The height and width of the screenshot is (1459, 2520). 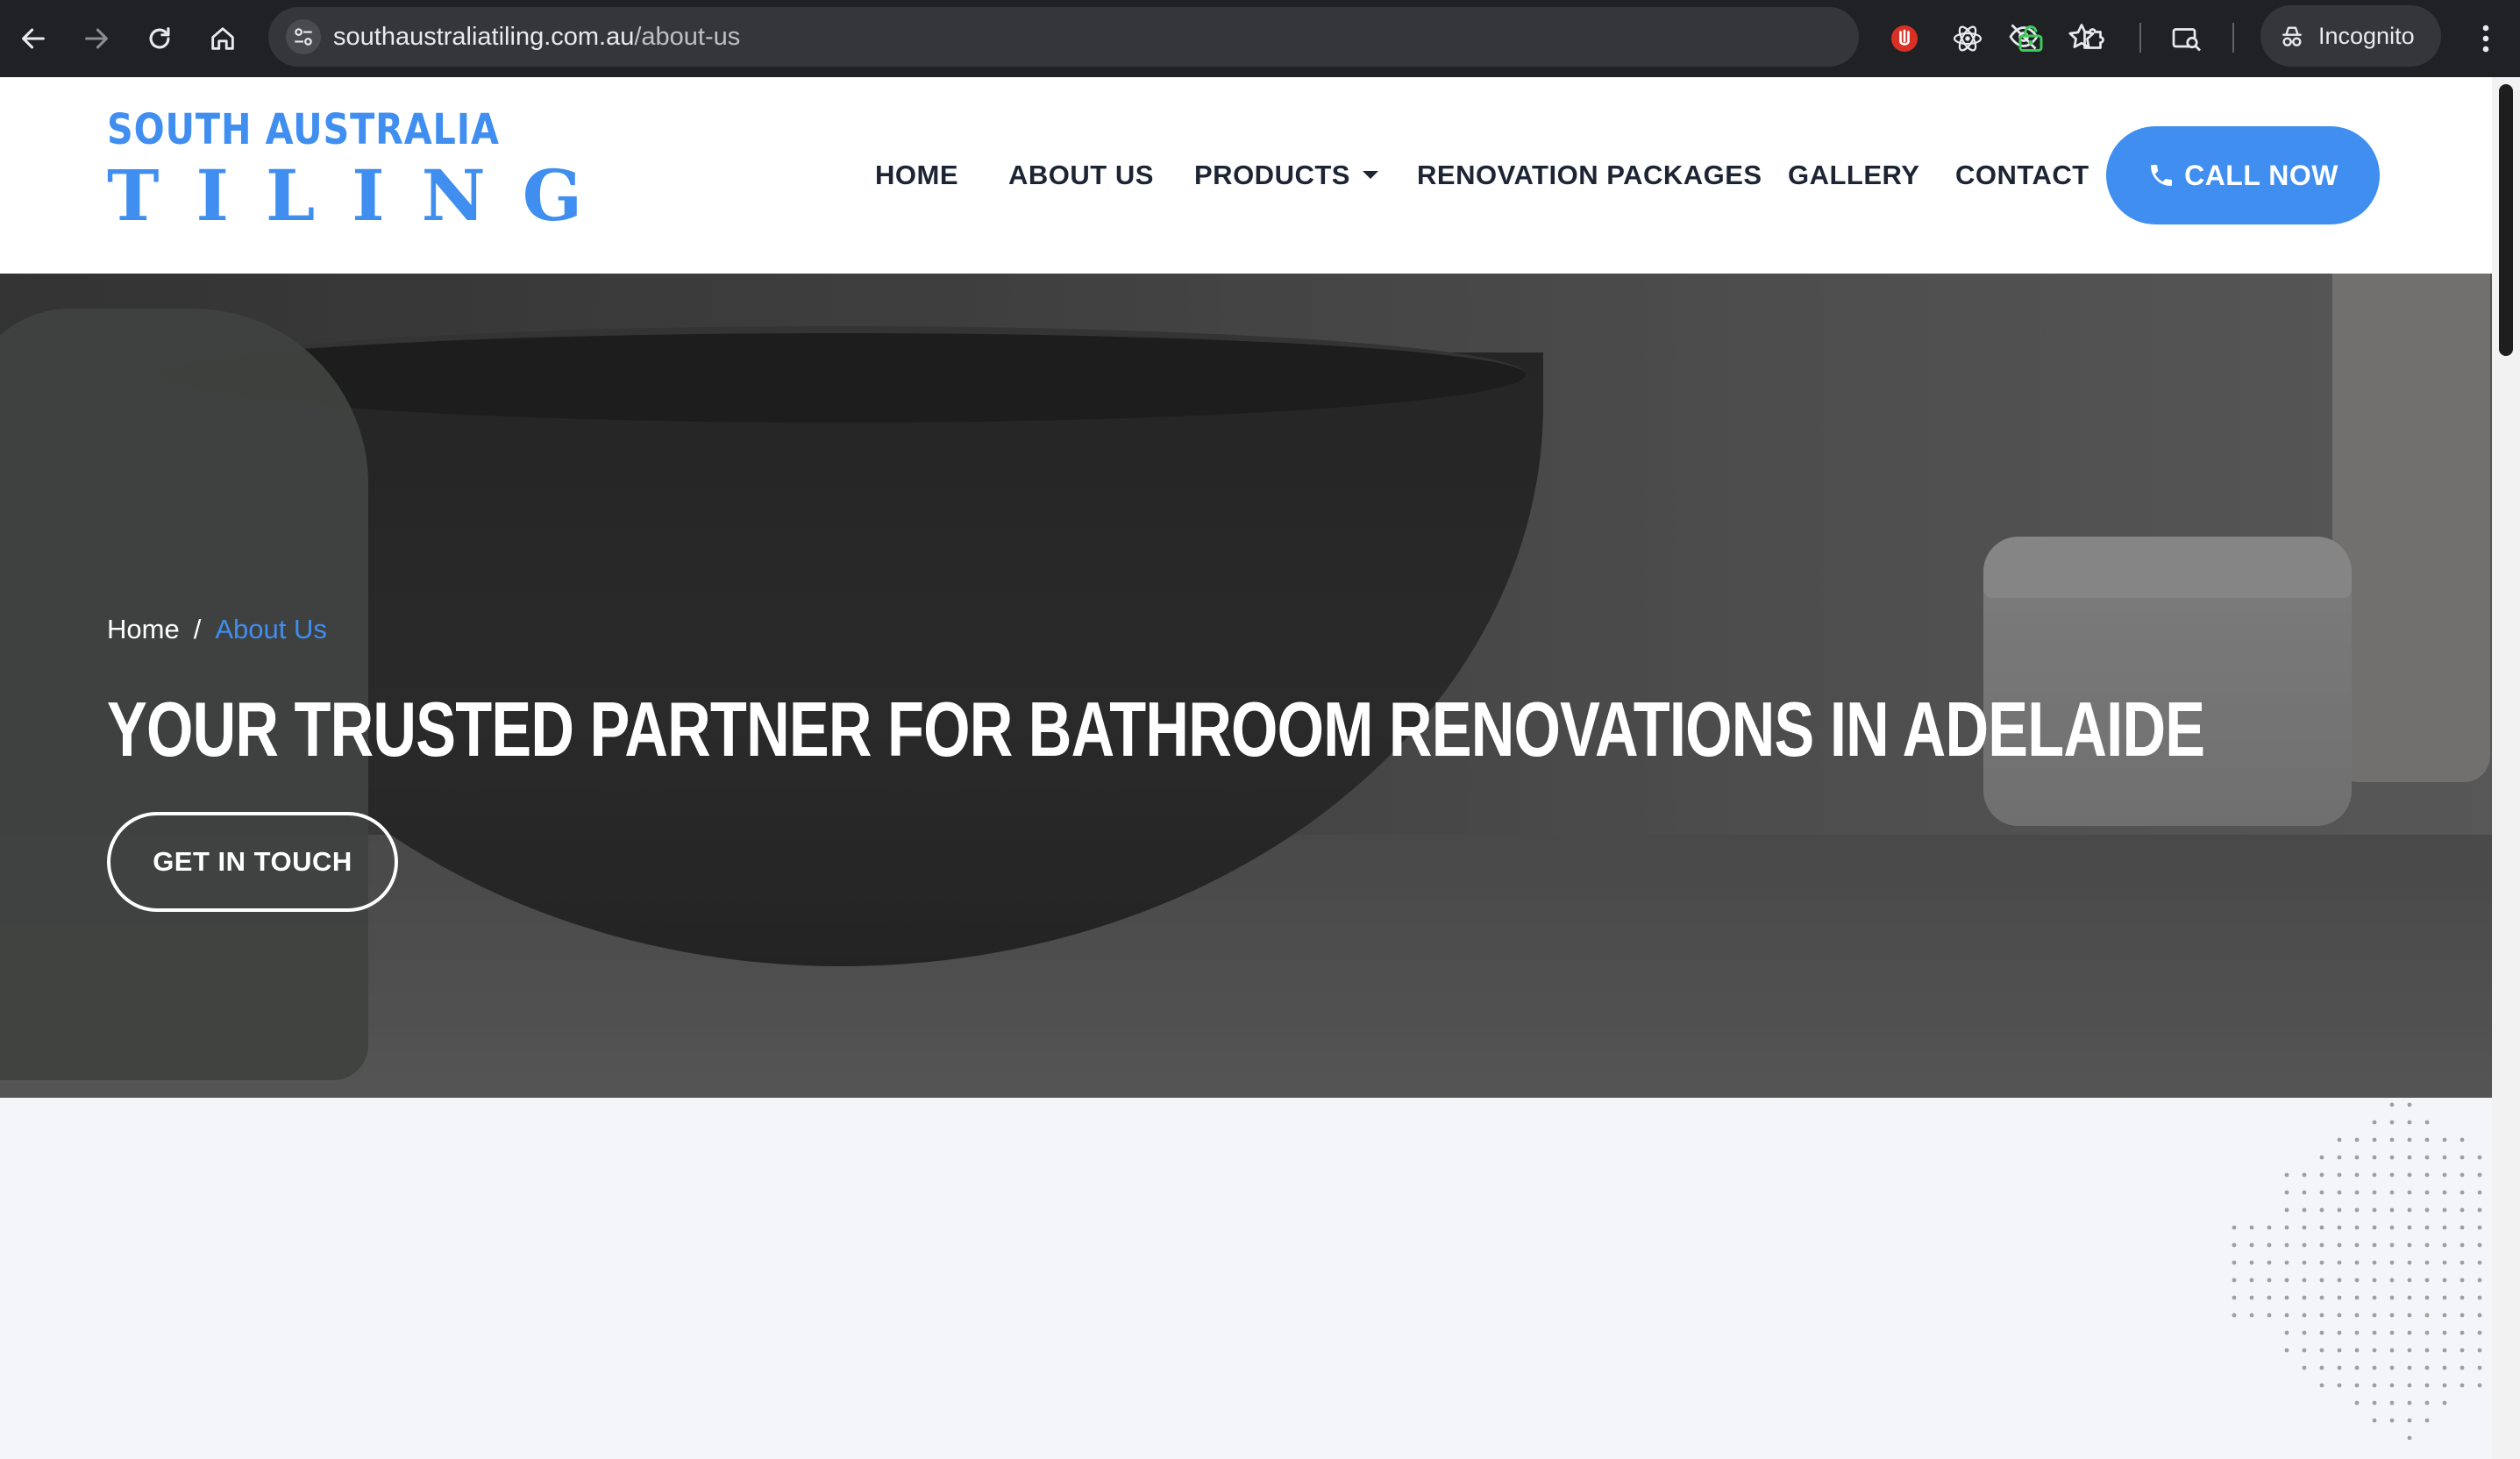 I want to click on call-now-label: CALL NOW, so click(x=2261, y=175).